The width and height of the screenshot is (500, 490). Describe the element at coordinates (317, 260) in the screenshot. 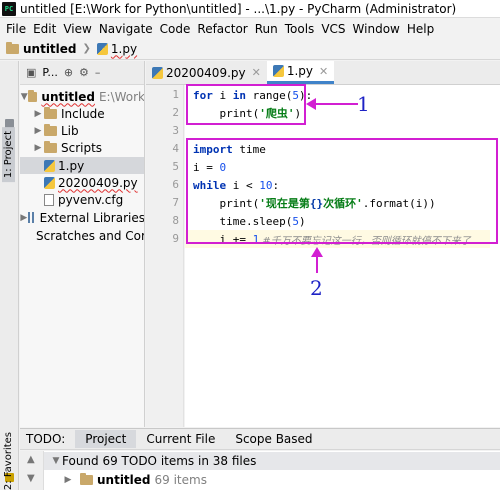

I see `arrow-up-icon` at that location.